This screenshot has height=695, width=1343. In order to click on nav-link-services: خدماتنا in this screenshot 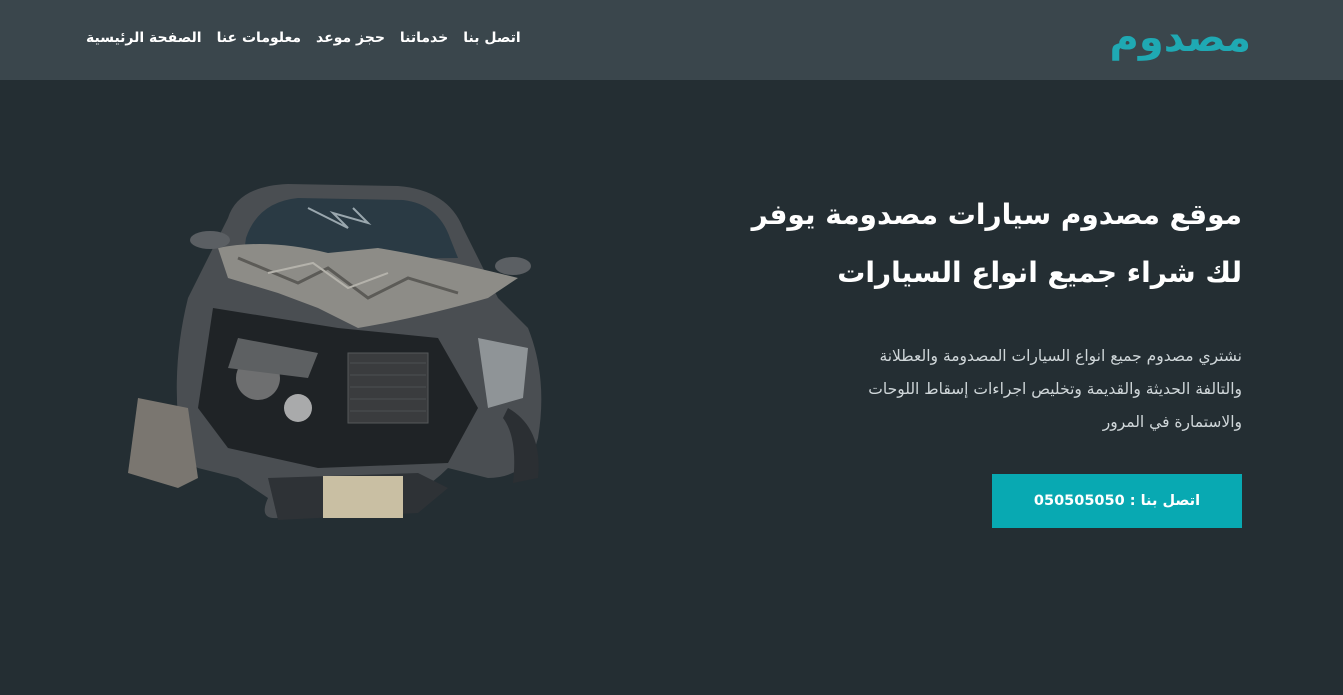, I will do `click(424, 38)`.